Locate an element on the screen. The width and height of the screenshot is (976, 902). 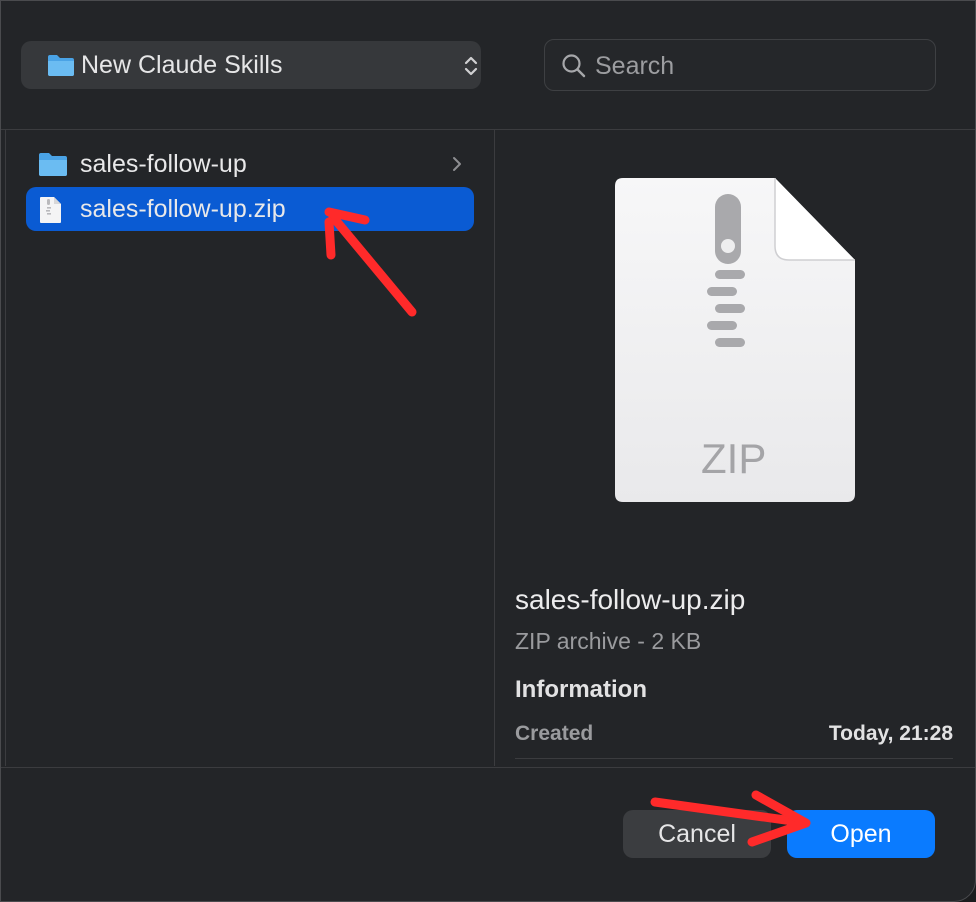
search-input is located at coordinates (755, 66).